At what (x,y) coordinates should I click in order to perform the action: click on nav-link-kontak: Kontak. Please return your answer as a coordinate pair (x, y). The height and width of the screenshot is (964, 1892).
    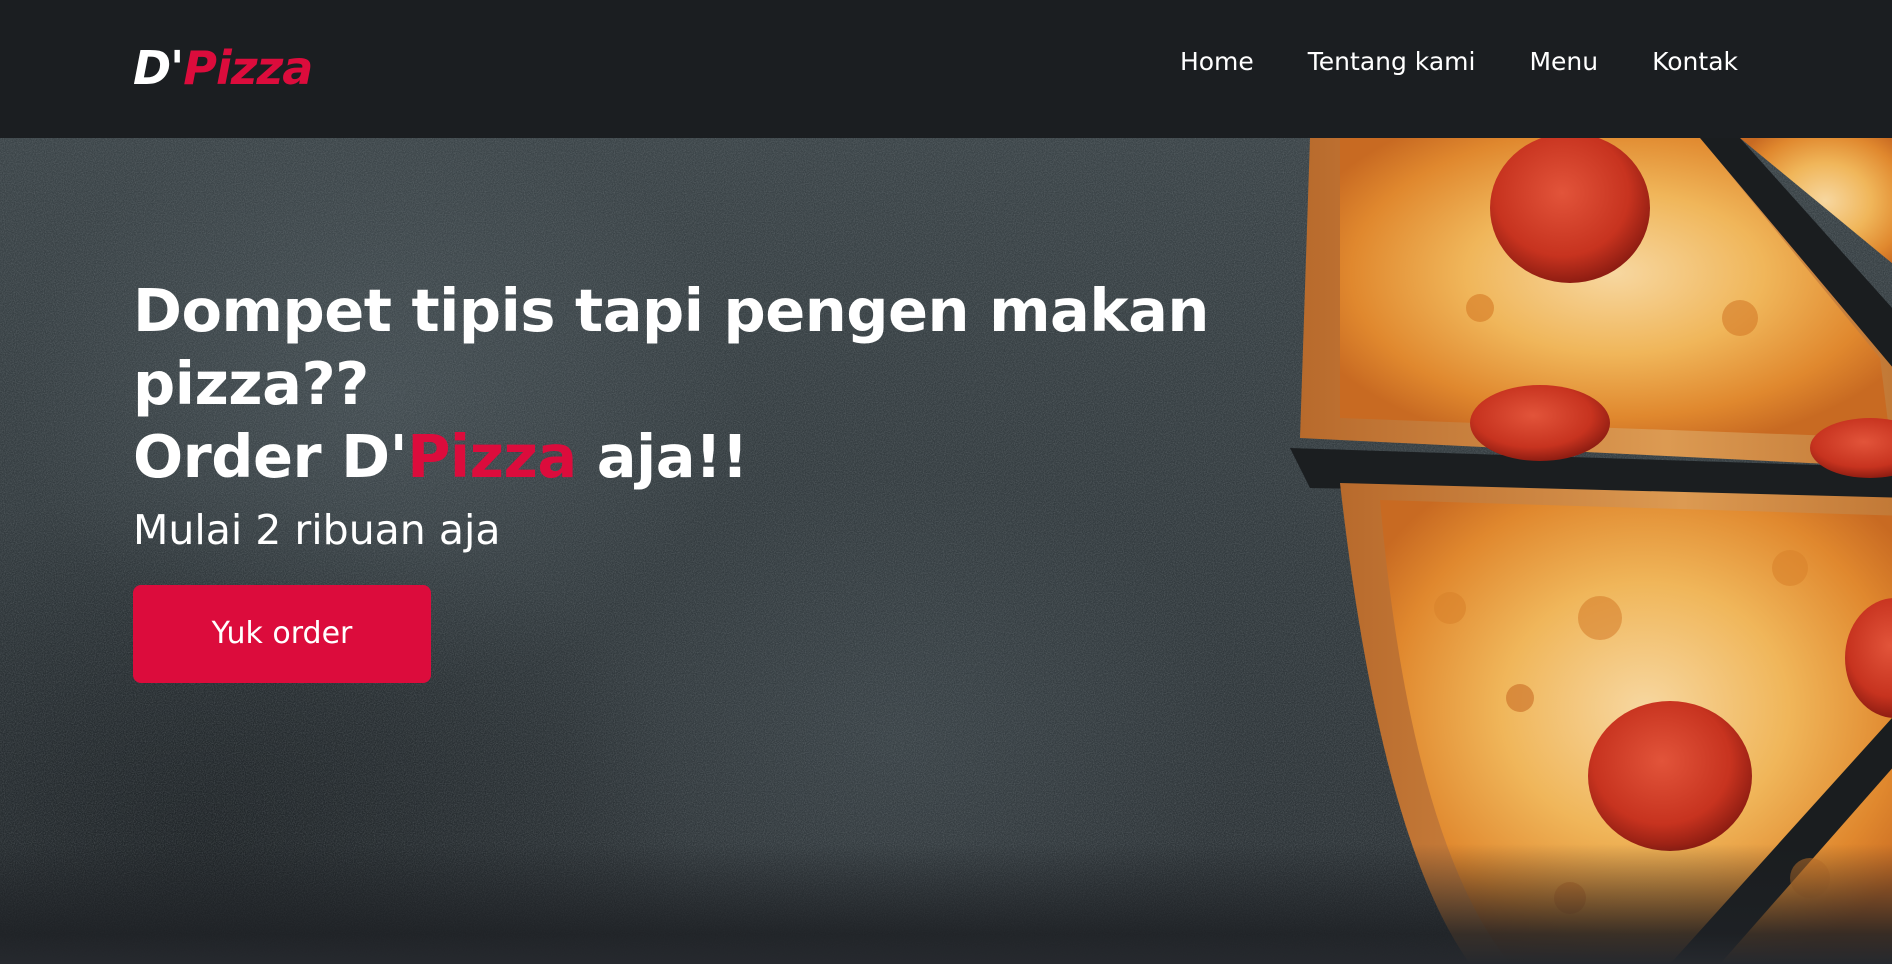
    Looking at the image, I should click on (1695, 62).